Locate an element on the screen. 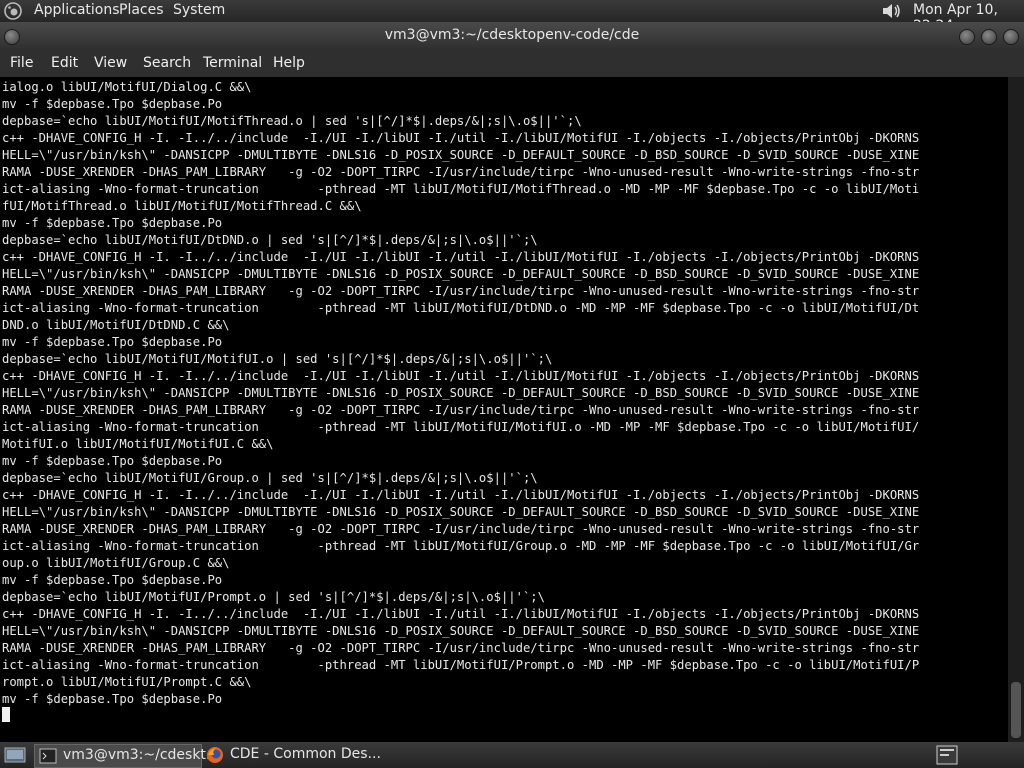 The width and height of the screenshot is (1024, 768). places-menu: Places is located at coordinates (141, 10).